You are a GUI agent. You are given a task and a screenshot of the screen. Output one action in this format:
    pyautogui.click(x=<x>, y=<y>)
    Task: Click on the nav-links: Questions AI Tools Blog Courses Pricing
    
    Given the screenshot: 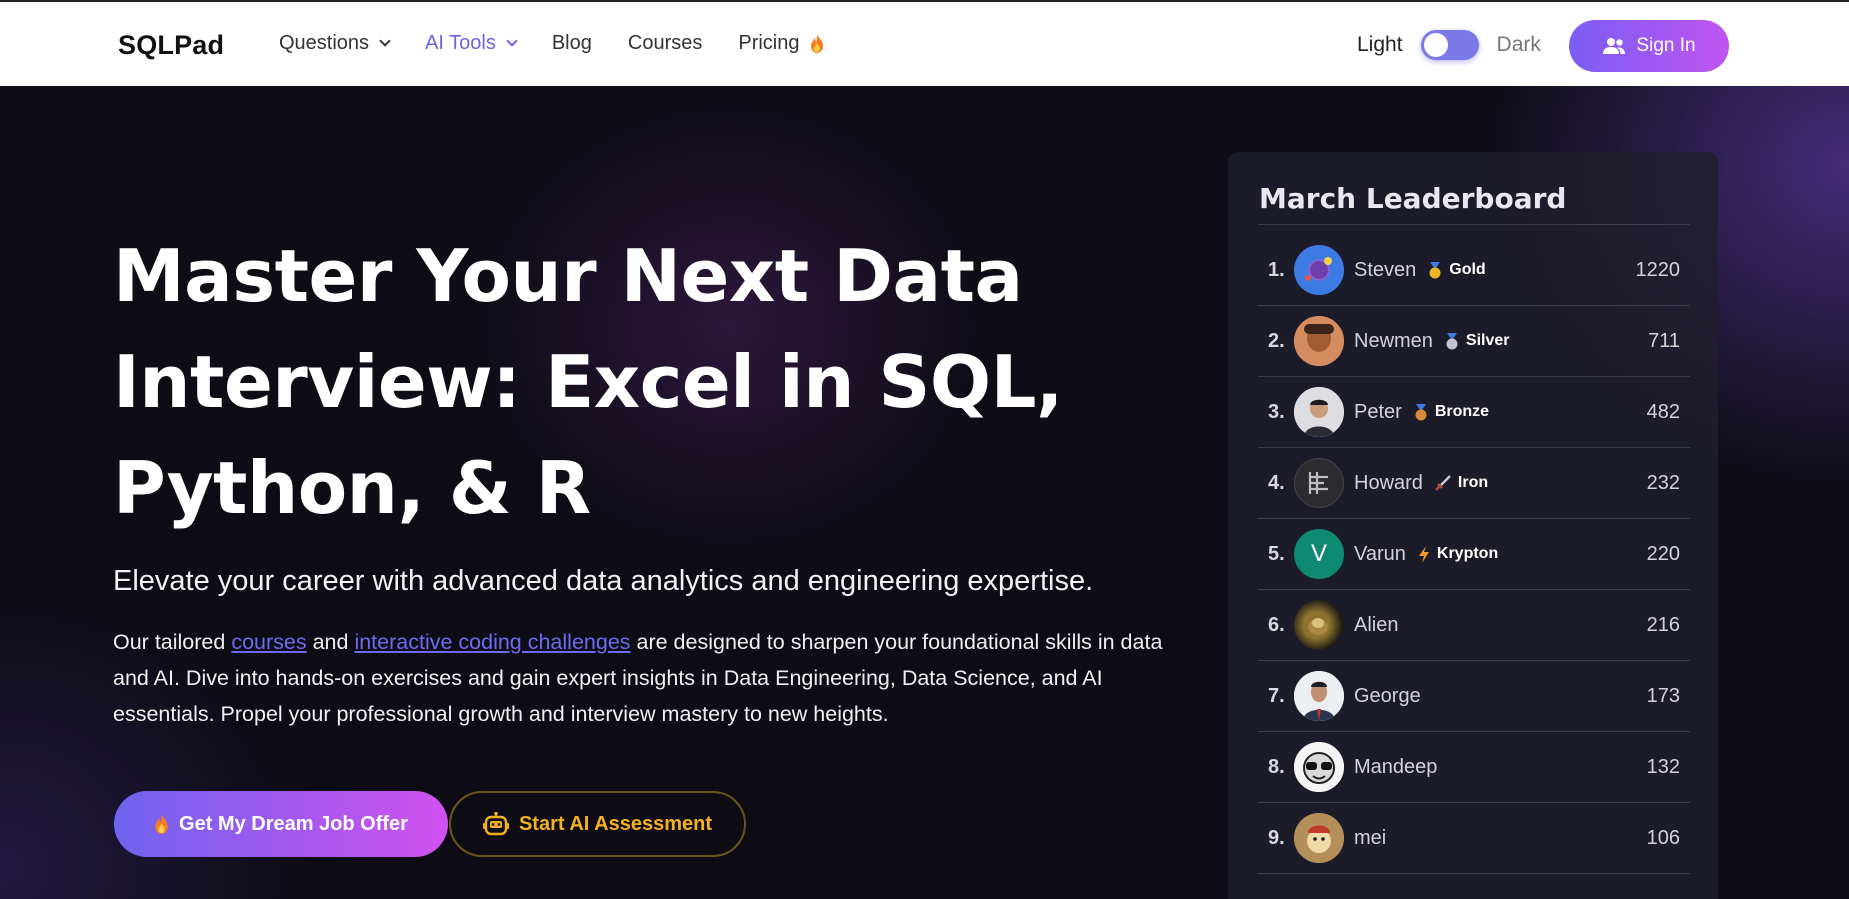 What is the action you would take?
    pyautogui.click(x=569, y=43)
    